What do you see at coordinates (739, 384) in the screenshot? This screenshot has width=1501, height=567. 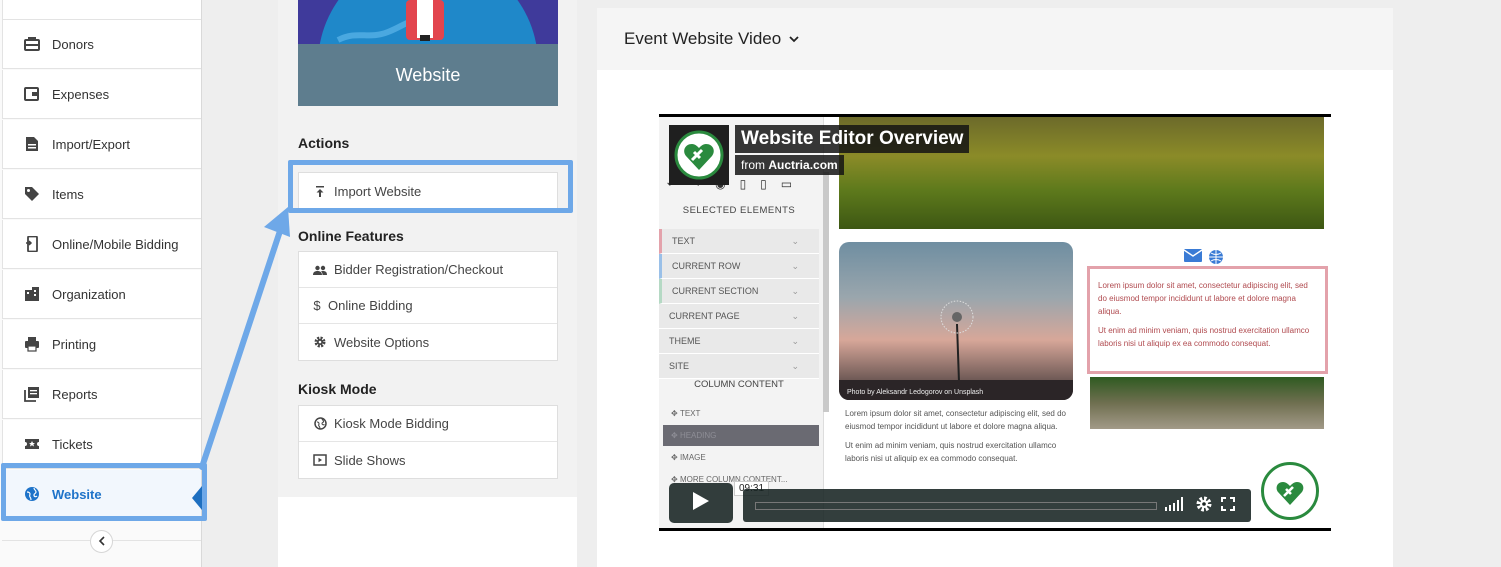 I see `editor-column-content: COLUMN CONTENT` at bounding box center [739, 384].